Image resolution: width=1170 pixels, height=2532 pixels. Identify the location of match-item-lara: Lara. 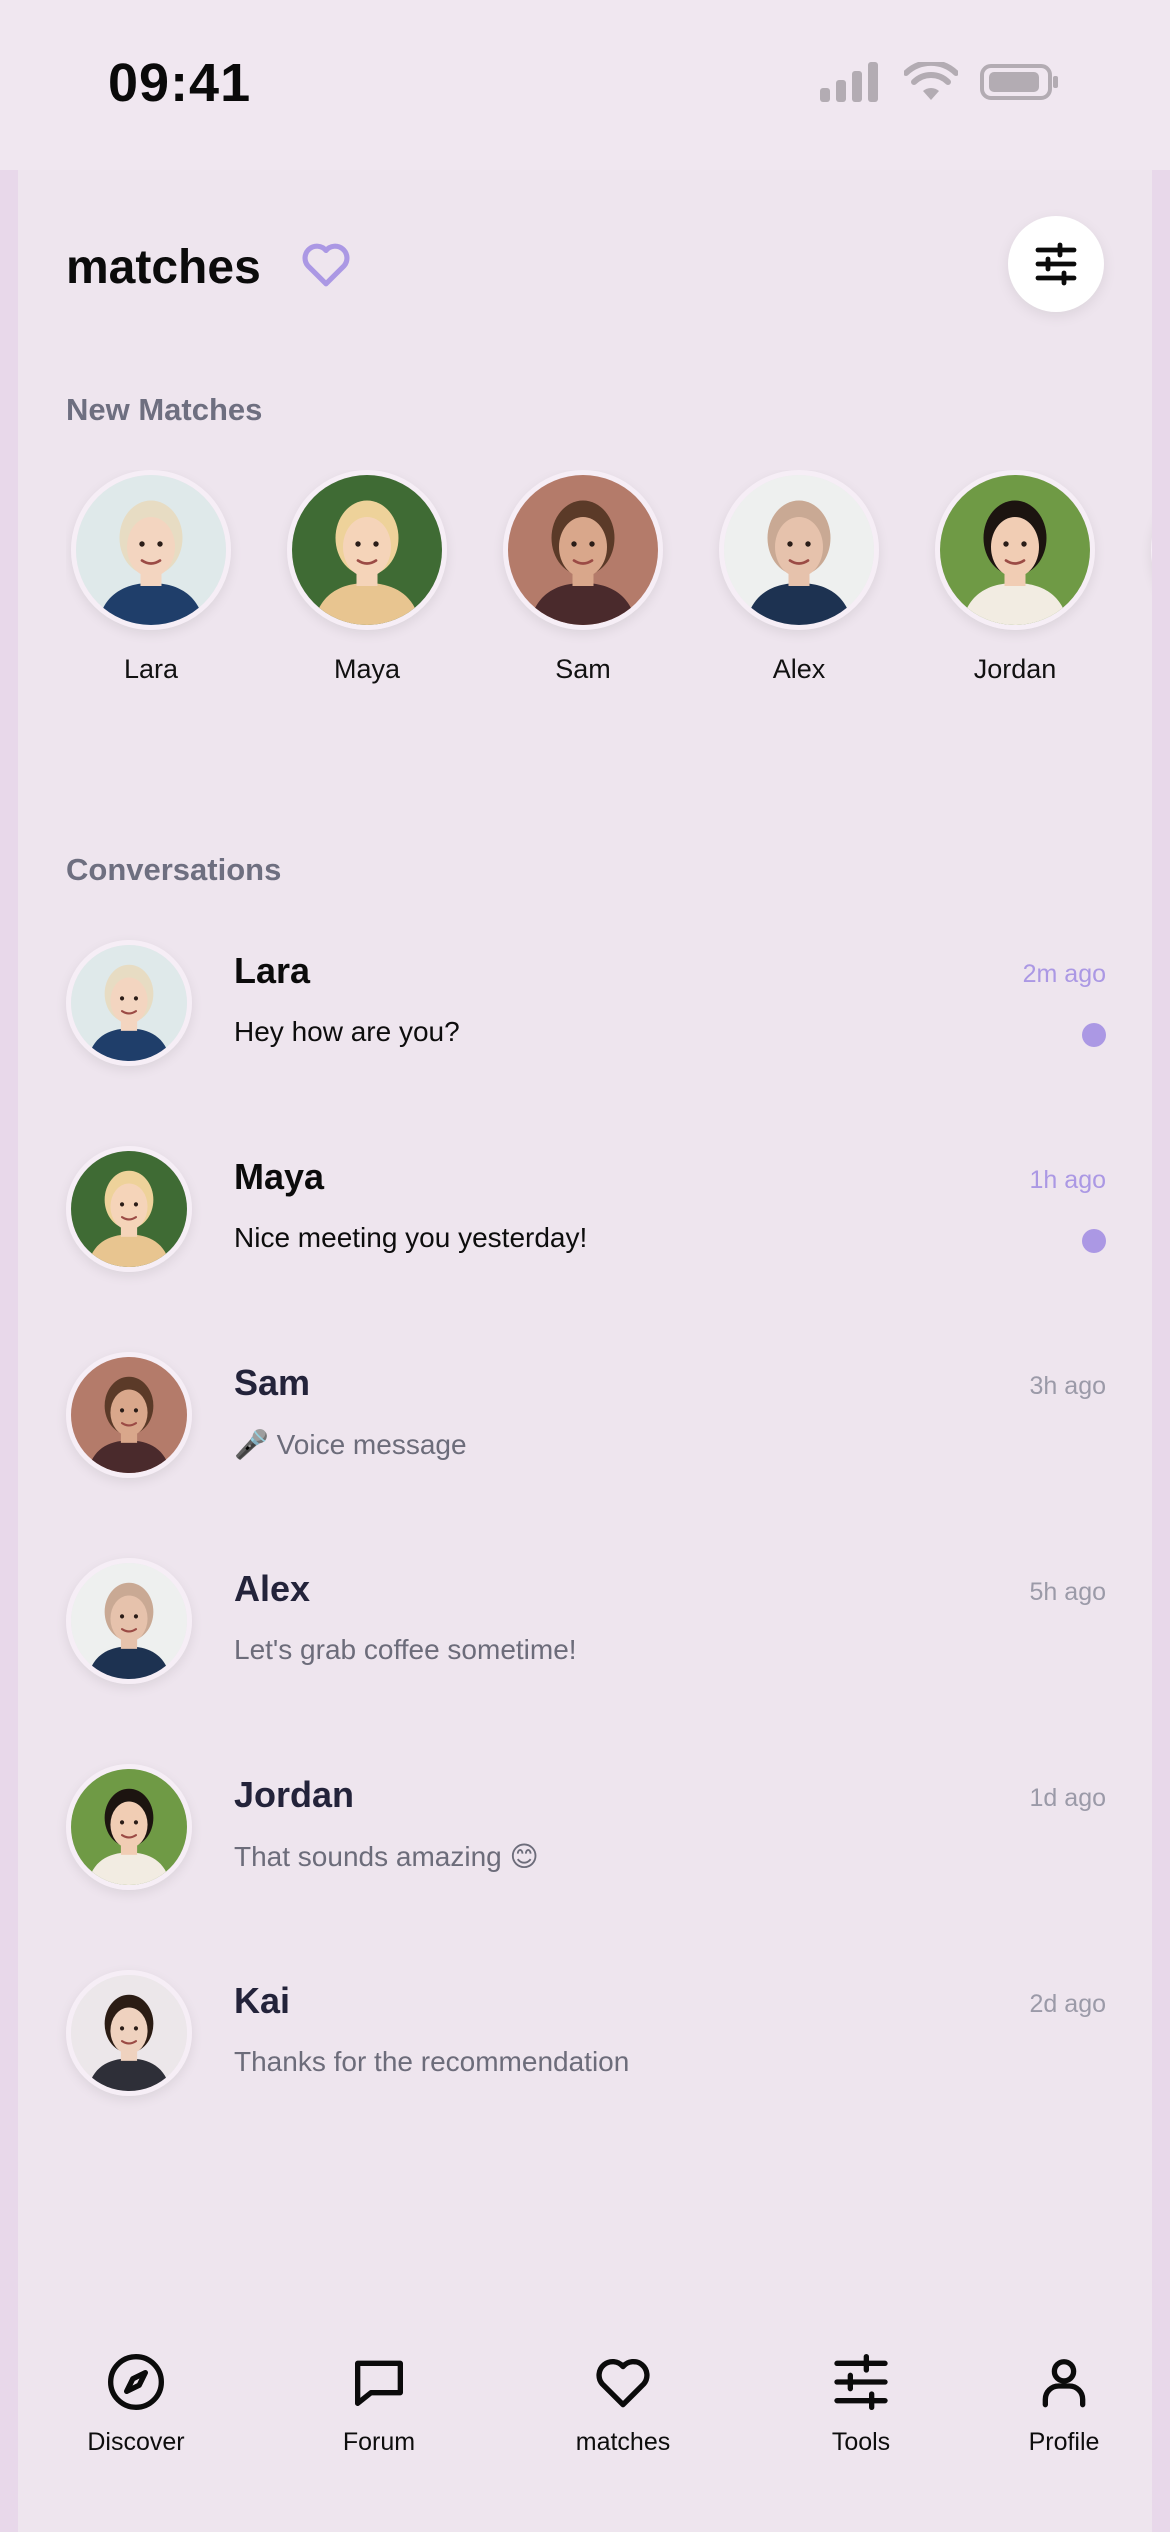
(151, 577).